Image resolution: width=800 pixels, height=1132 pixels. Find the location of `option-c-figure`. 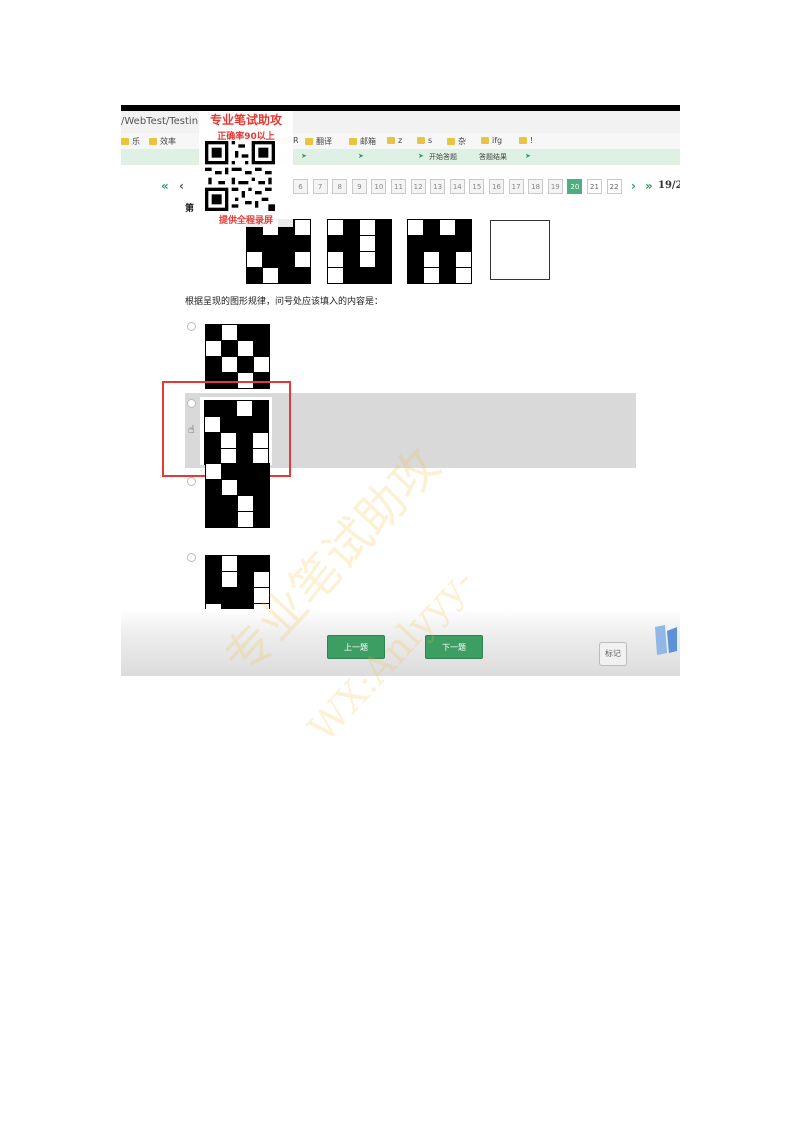

option-c-figure is located at coordinates (237, 495).